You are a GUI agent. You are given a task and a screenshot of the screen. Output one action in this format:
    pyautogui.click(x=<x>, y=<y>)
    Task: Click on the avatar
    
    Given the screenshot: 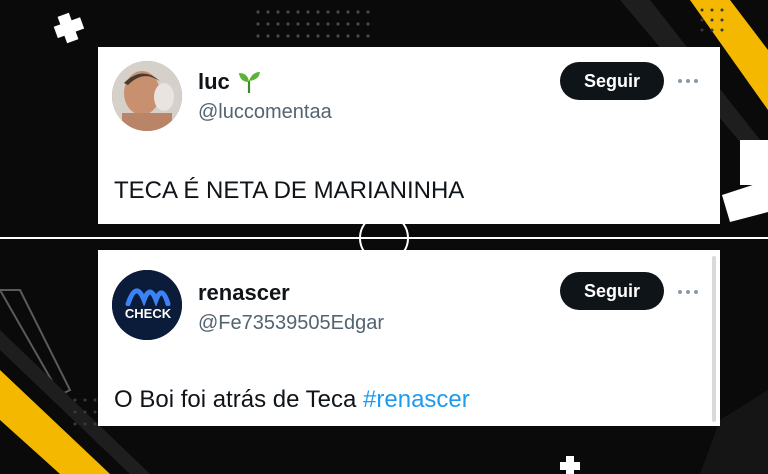 What is the action you would take?
    pyautogui.click(x=147, y=96)
    